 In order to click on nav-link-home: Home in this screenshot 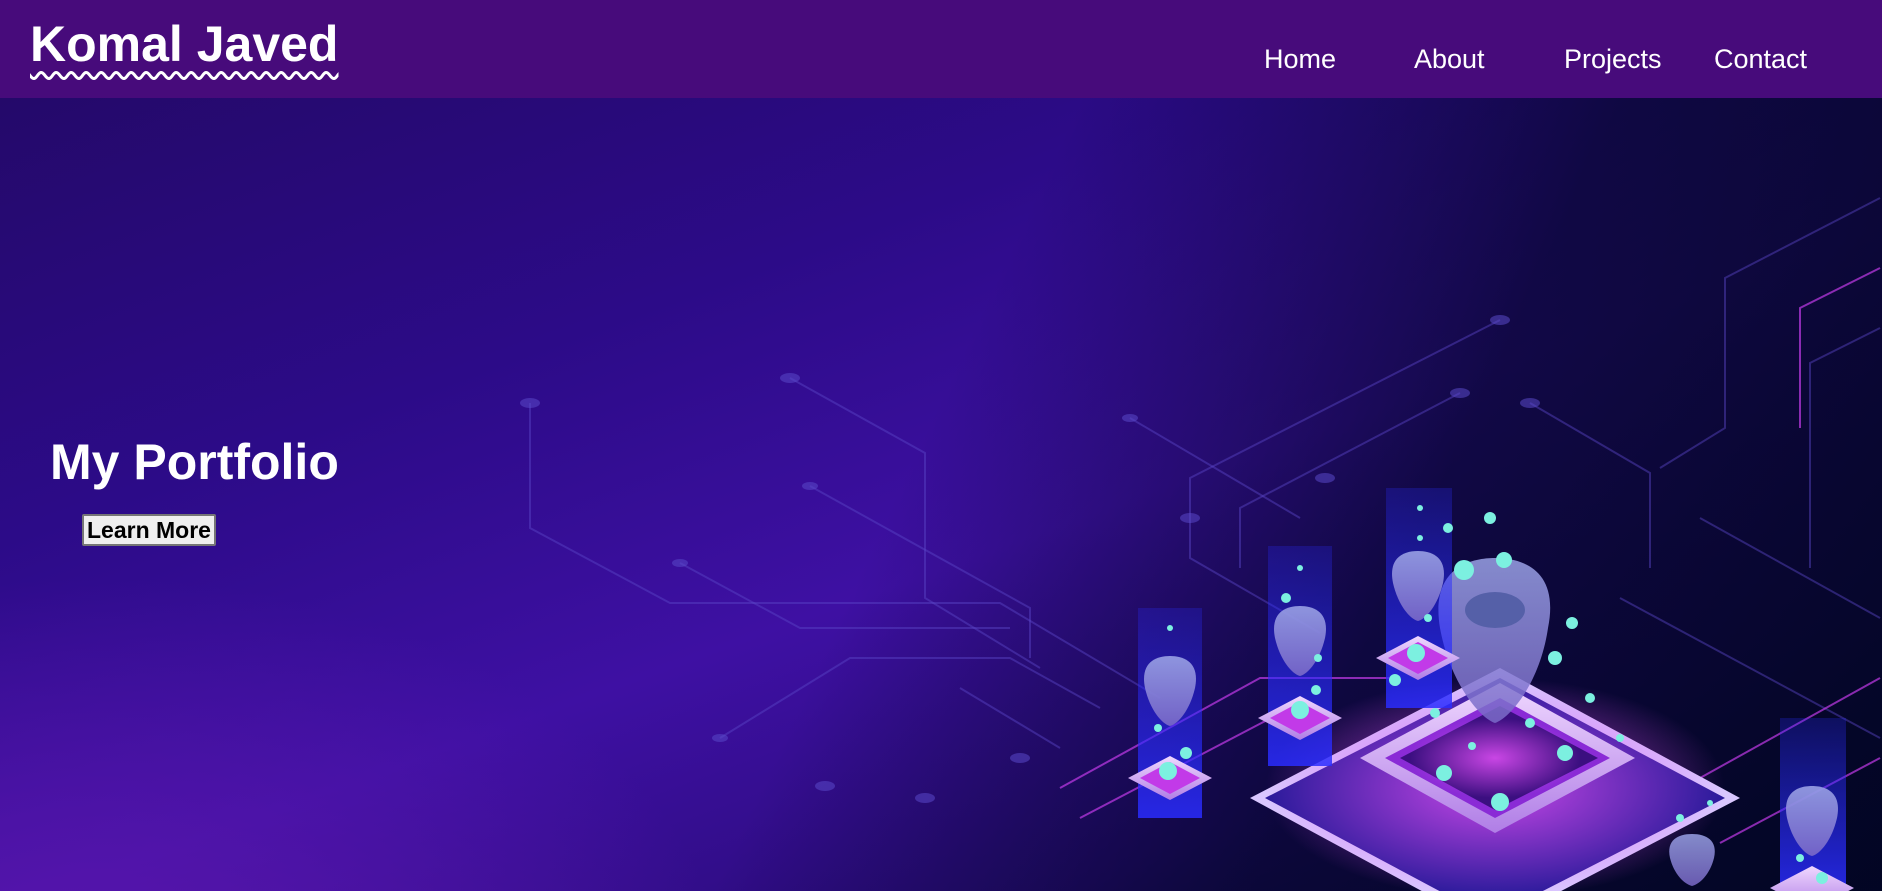, I will do `click(1300, 59)`.